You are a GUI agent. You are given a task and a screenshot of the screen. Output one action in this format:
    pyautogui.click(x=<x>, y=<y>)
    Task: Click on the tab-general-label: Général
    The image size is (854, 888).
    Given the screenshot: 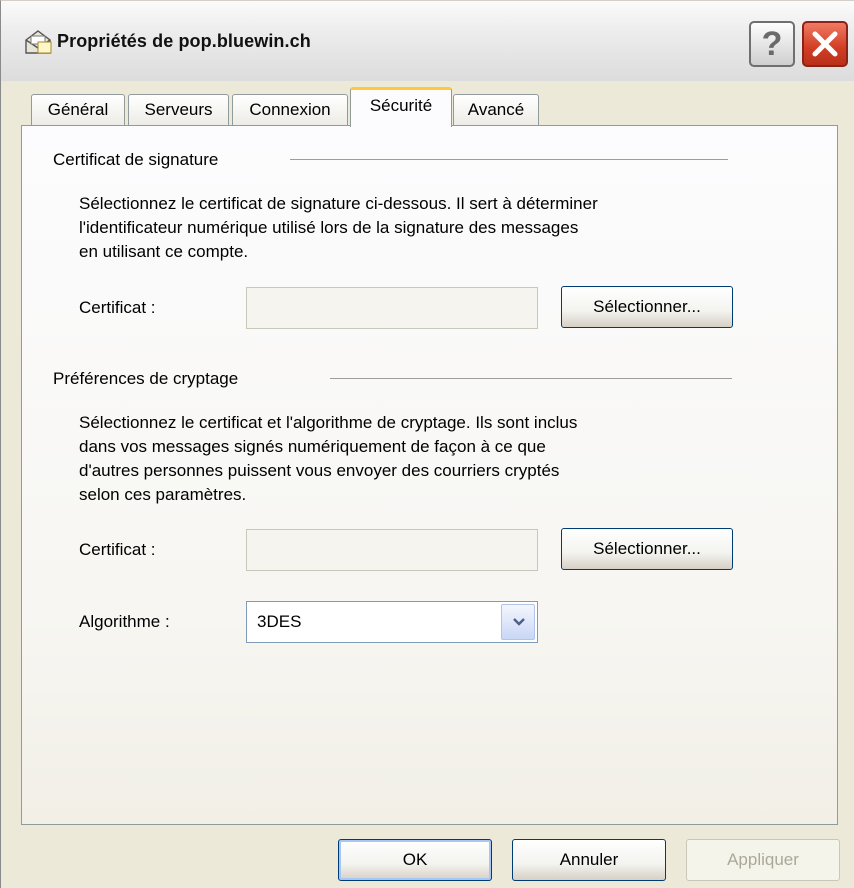 What is the action you would take?
    pyautogui.click(x=78, y=109)
    